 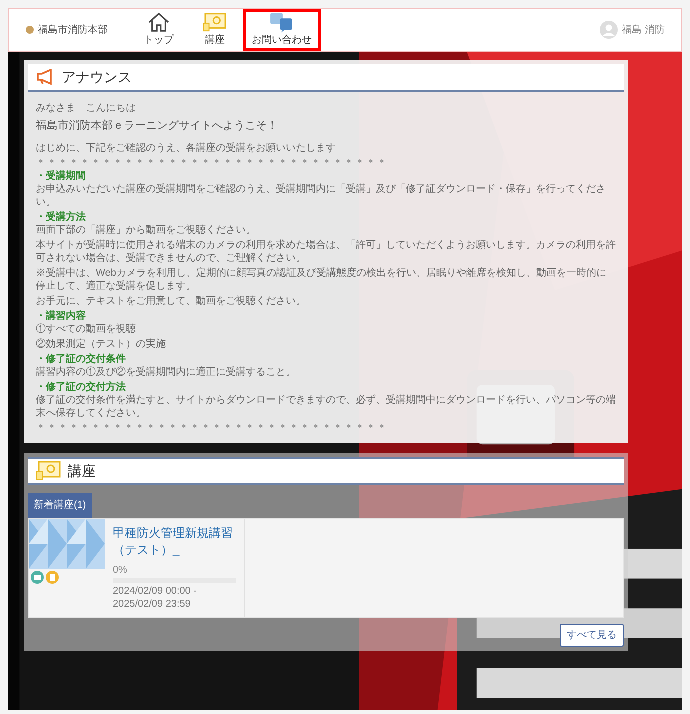 I want to click on avatar-icon, so click(x=609, y=30).